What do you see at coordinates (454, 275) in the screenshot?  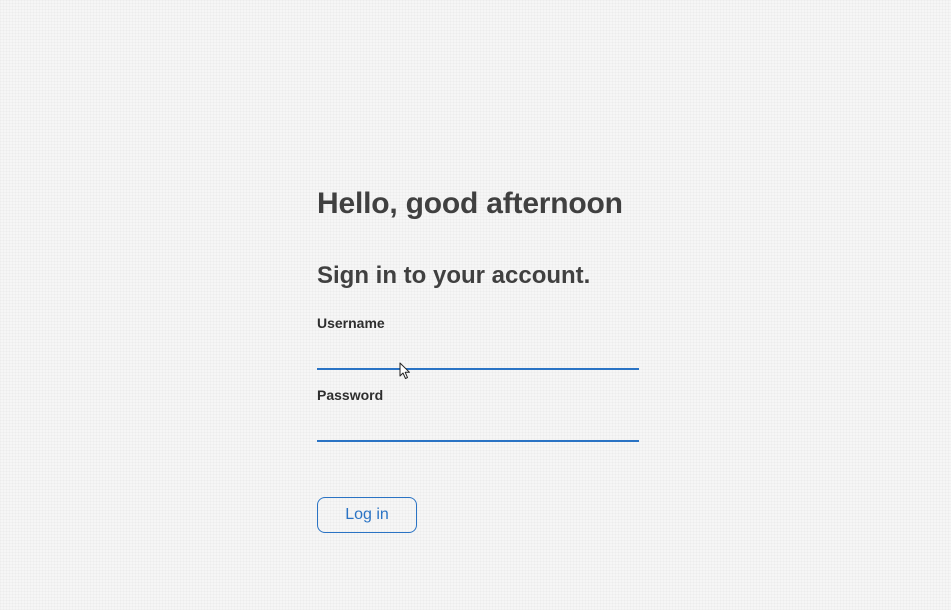 I see `sign-in-subtitle: Sign in to your account.` at bounding box center [454, 275].